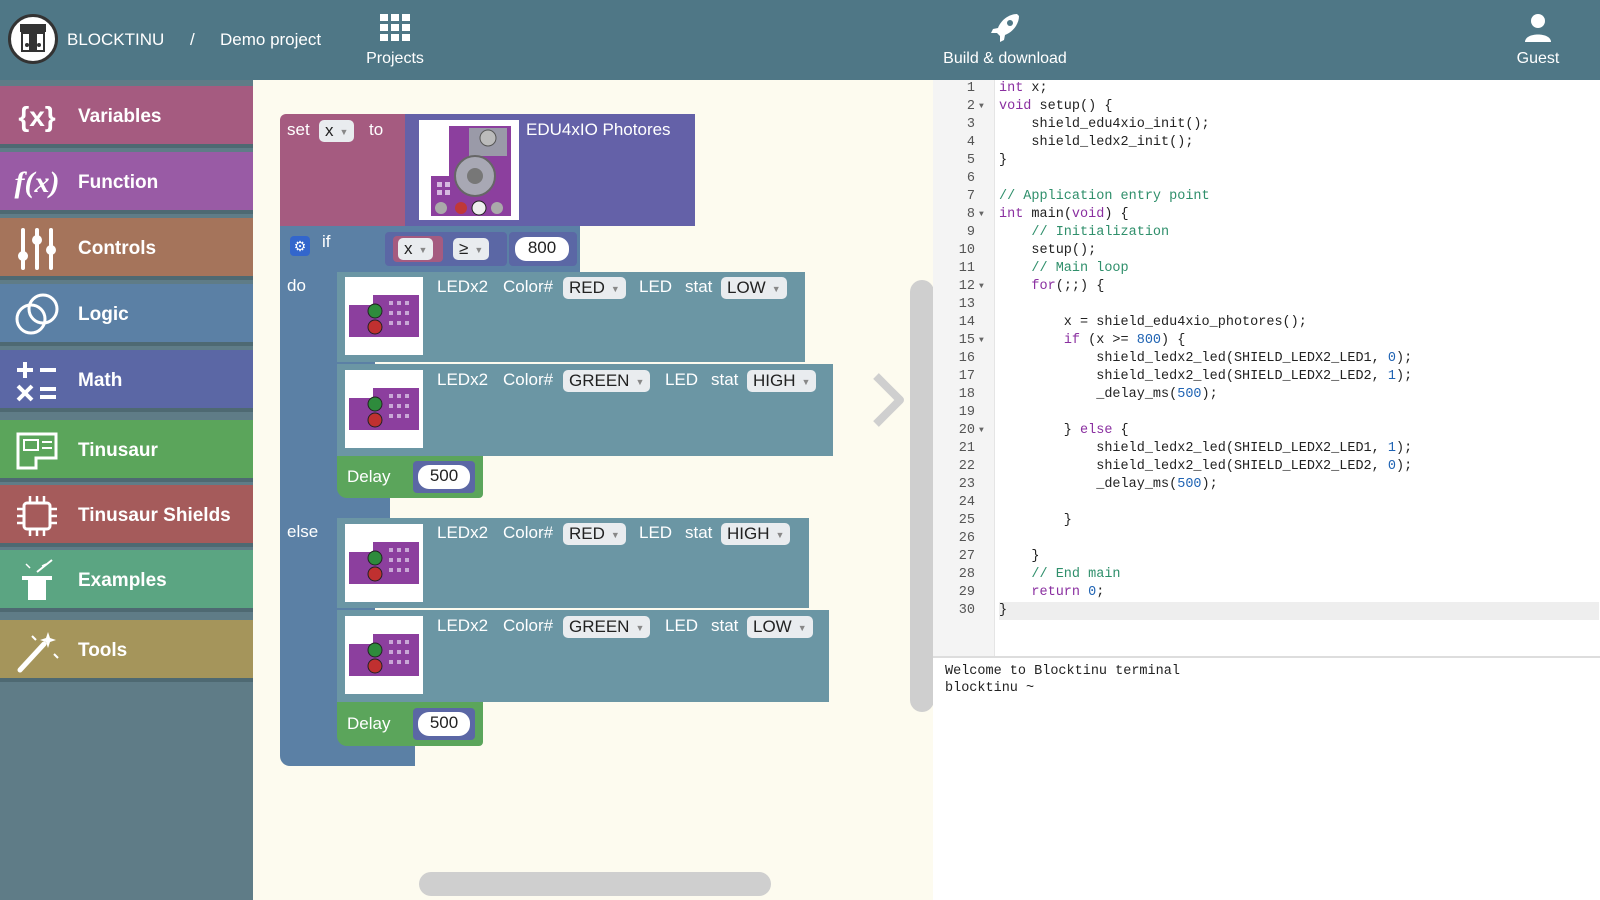 This screenshot has width=1600, height=900. I want to click on user-icon, so click(1538, 28).